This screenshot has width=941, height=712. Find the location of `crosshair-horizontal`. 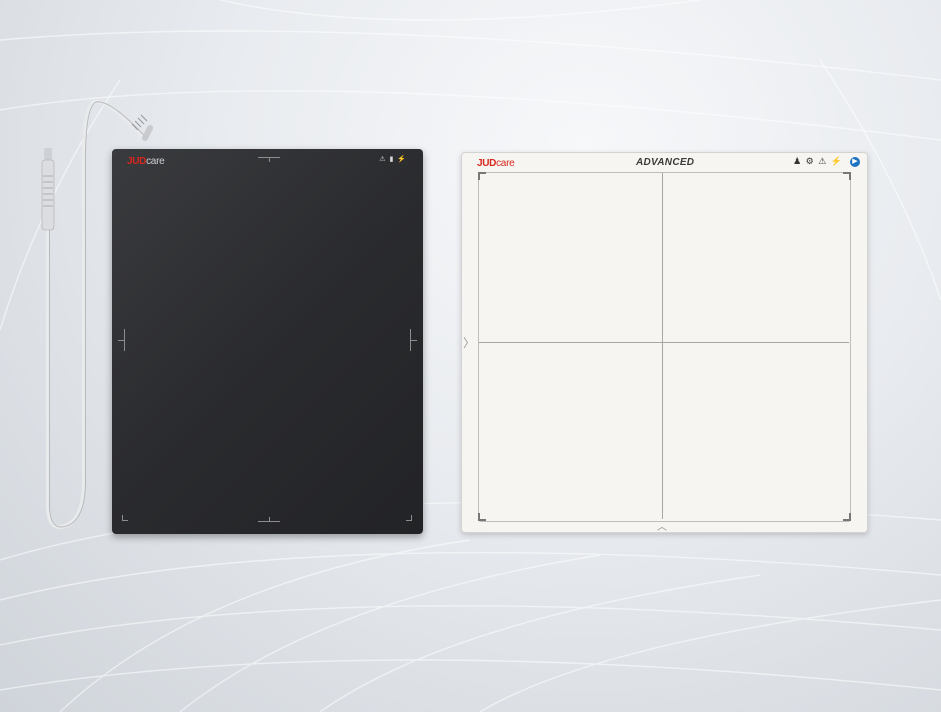

crosshair-horizontal is located at coordinates (664, 342).